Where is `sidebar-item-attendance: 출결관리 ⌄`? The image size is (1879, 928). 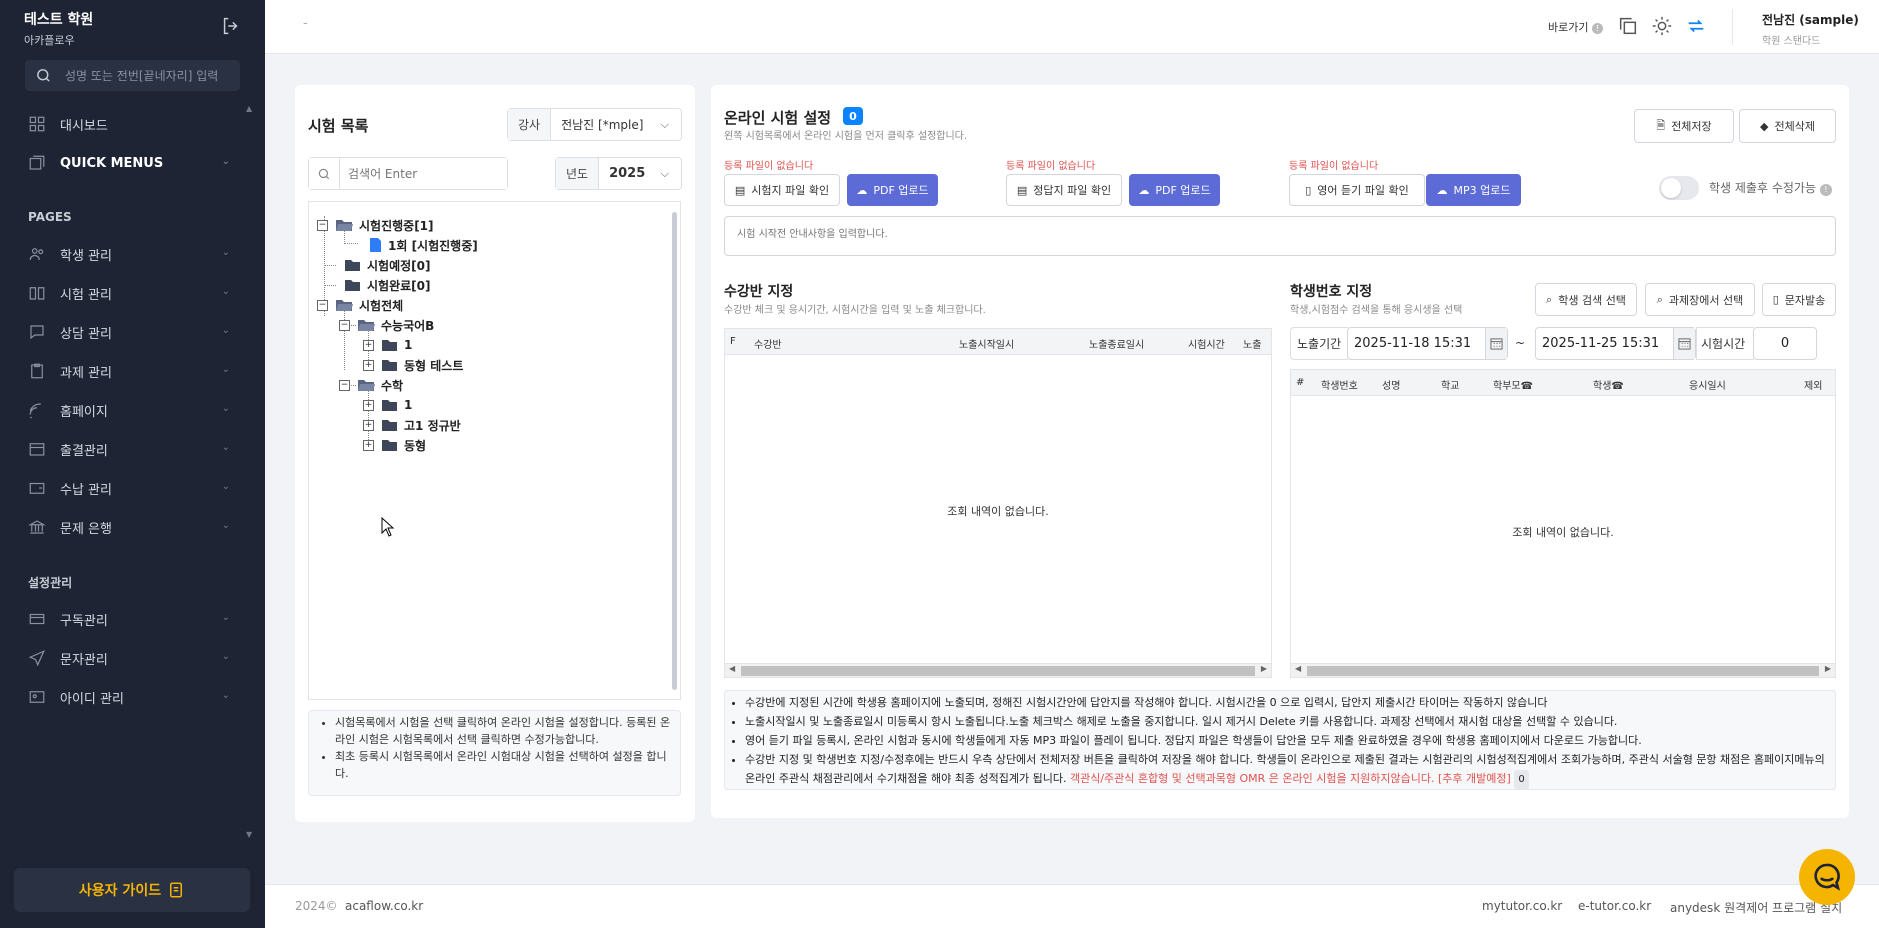
sidebar-item-attendance: 출결관리 ⌄ is located at coordinates (129, 449).